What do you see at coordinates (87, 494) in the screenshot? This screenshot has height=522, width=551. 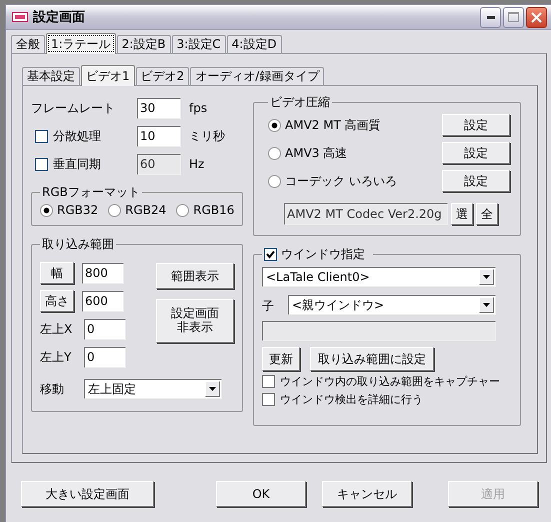 I see `dialog-button: 大きい設定画面` at bounding box center [87, 494].